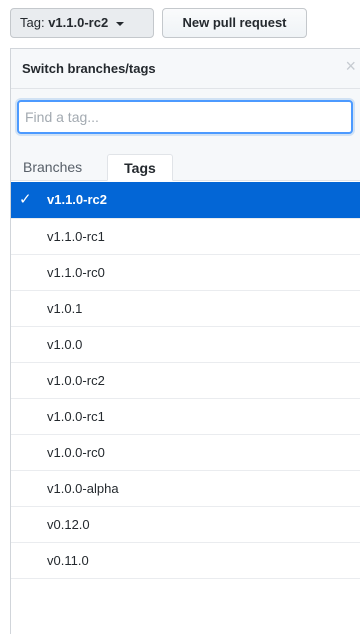 This screenshot has width=360, height=634. I want to click on tag-item: v1.1.0-rc0, so click(185, 273).